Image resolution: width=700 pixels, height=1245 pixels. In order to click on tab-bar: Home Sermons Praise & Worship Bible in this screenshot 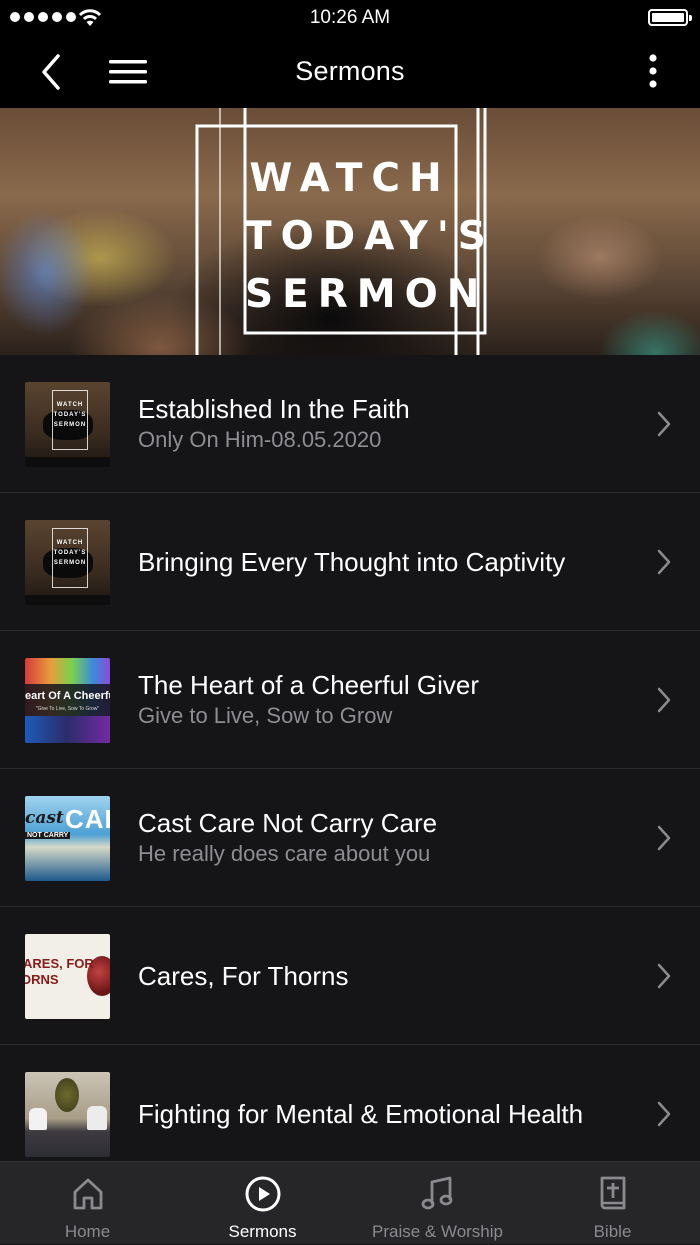, I will do `click(350, 1202)`.